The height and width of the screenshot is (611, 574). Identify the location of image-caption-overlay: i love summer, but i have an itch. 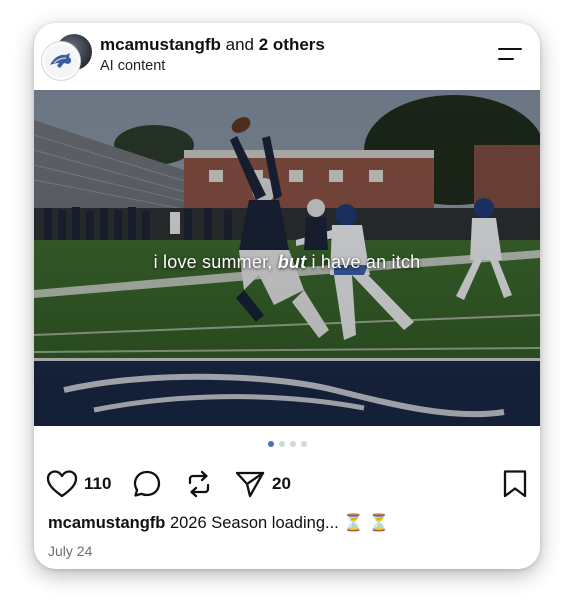
(287, 262).